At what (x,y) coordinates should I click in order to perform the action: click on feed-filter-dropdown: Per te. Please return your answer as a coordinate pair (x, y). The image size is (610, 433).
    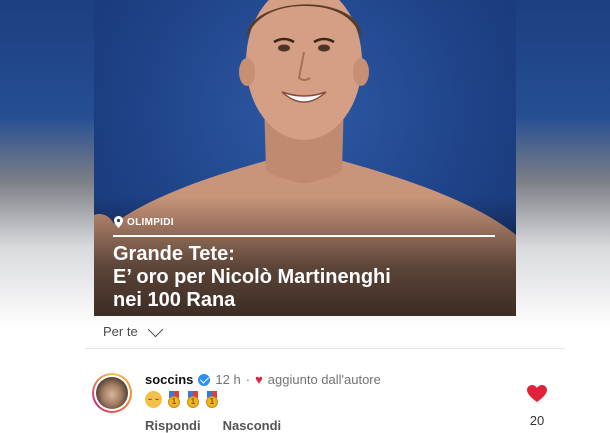
    Looking at the image, I should click on (133, 330).